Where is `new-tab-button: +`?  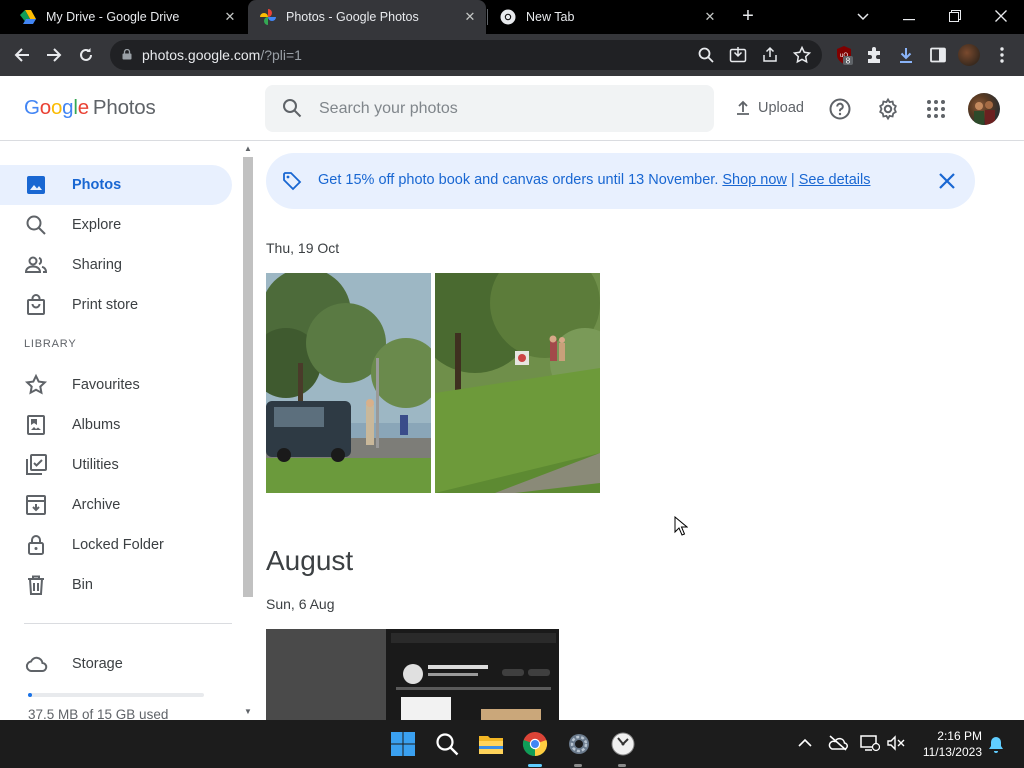
new-tab-button: + is located at coordinates (748, 17).